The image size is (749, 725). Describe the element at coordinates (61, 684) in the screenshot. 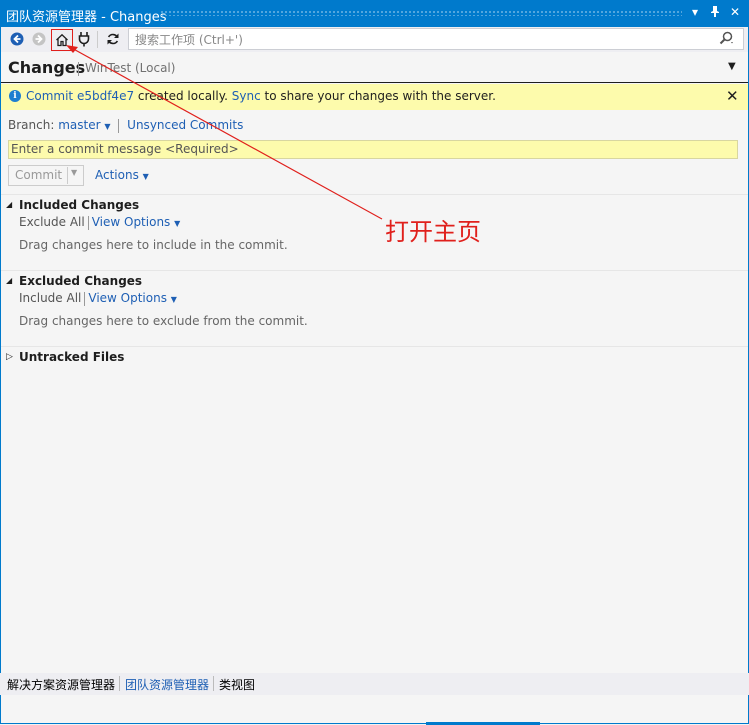

I see `tab-solution-explorer: 解决方案资源管理器` at that location.